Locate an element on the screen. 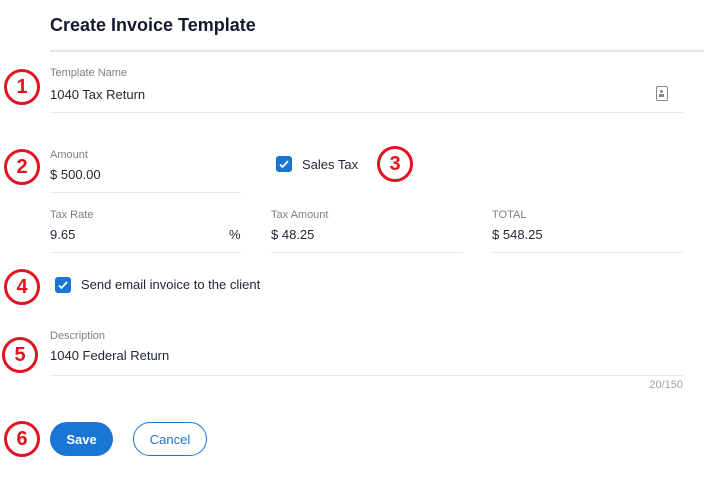 The image size is (704, 478). template-name-label: Template Name is located at coordinates (89, 73).